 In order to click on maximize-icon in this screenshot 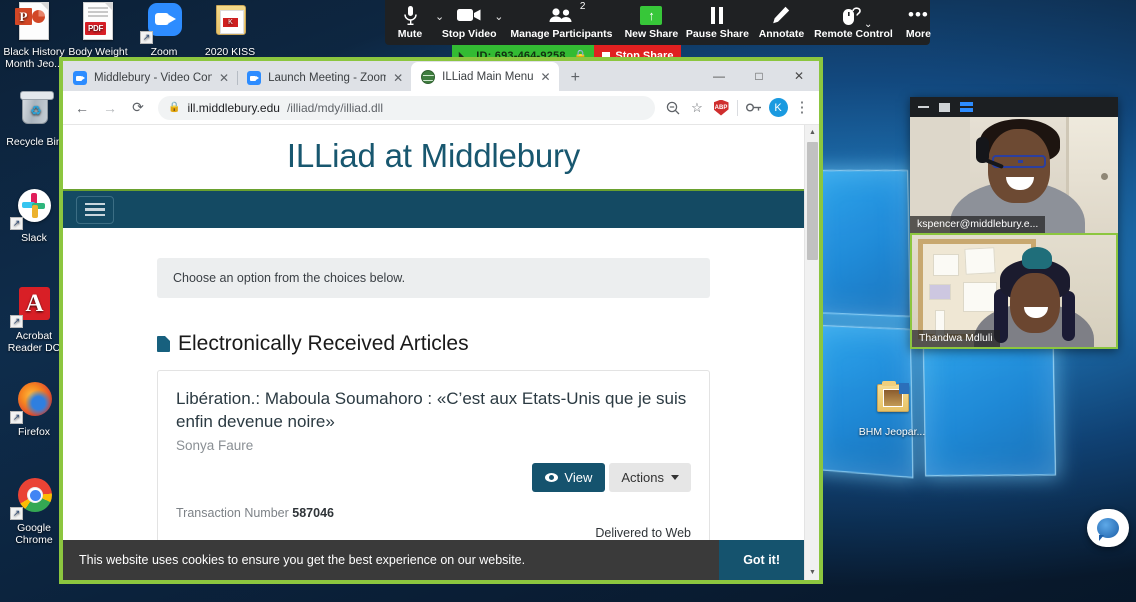, I will do `click(944, 107)`.